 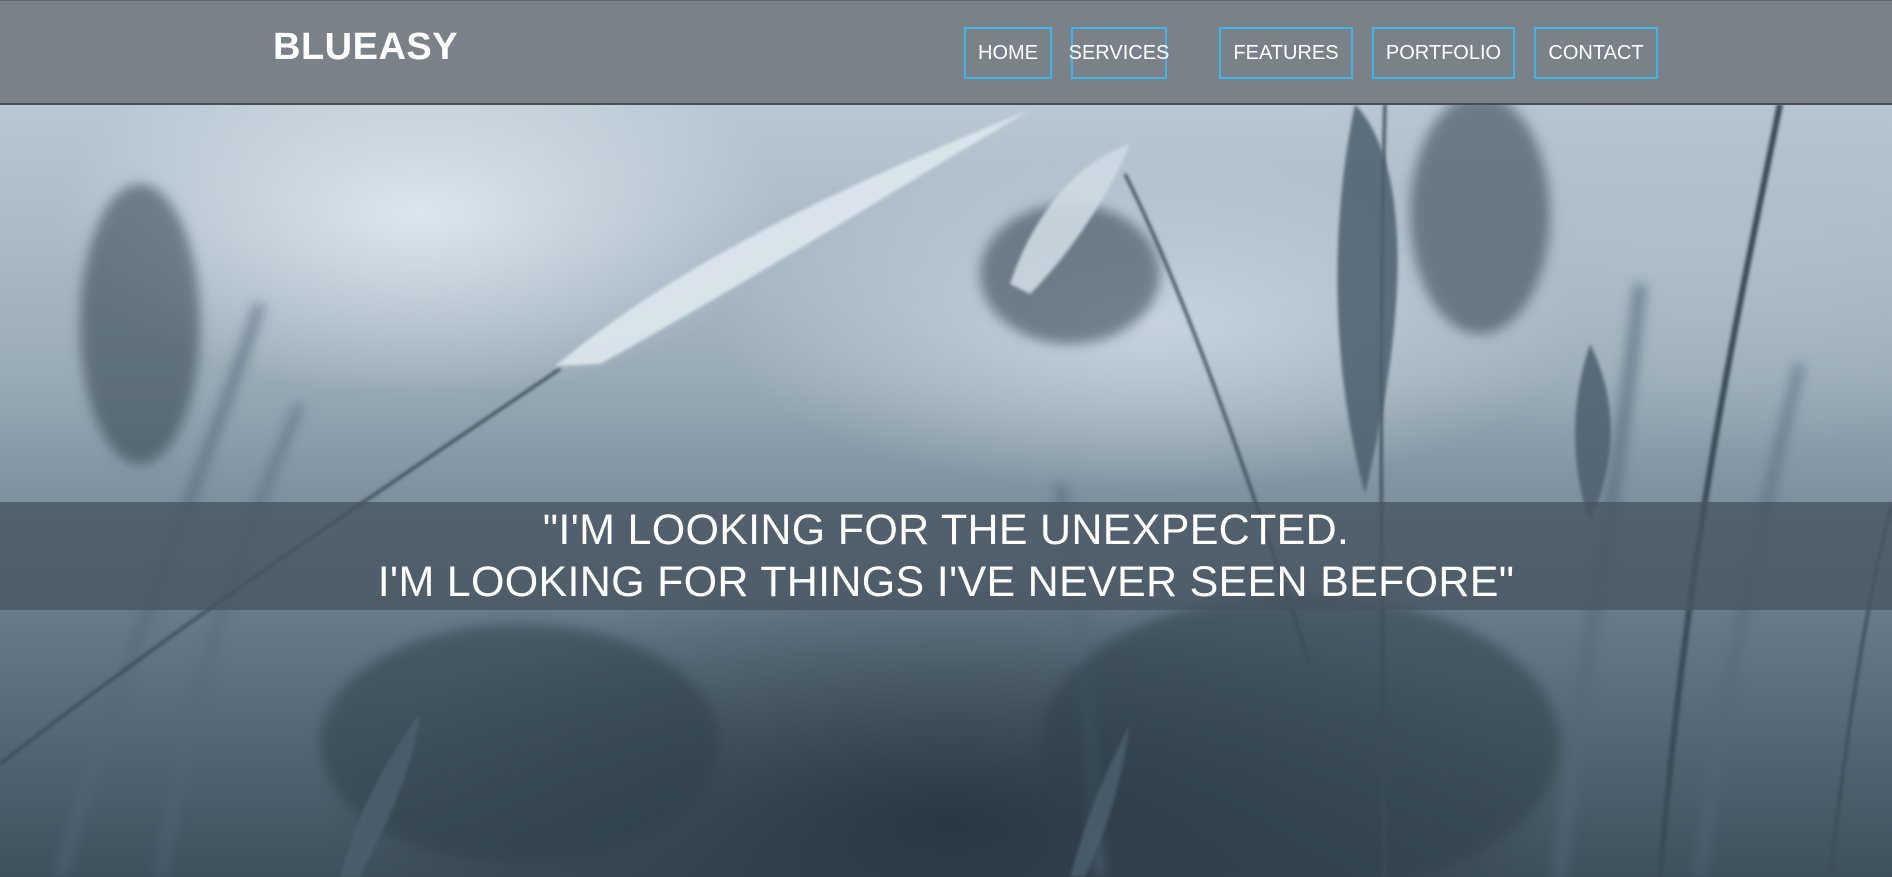 I want to click on quote-line-1: "I'M LOOKING FOR THE UNEXPECTED., so click(x=946, y=530).